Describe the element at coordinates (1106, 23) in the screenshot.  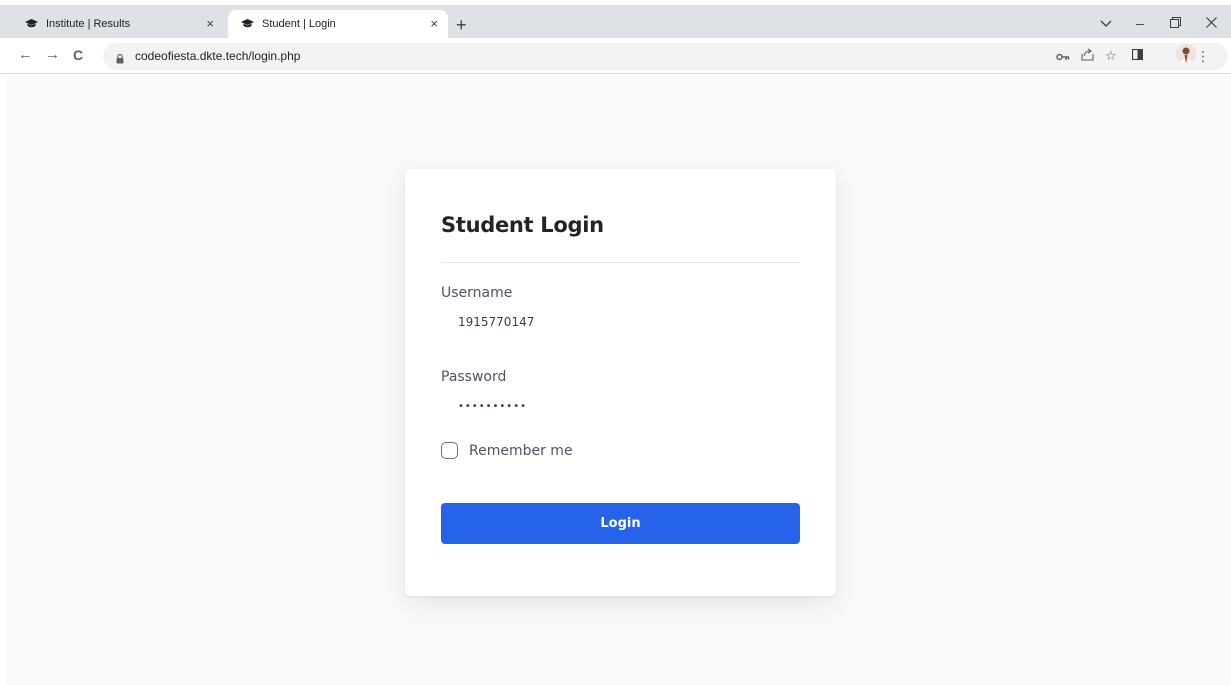
I see `tab-search-chevron-icon` at that location.